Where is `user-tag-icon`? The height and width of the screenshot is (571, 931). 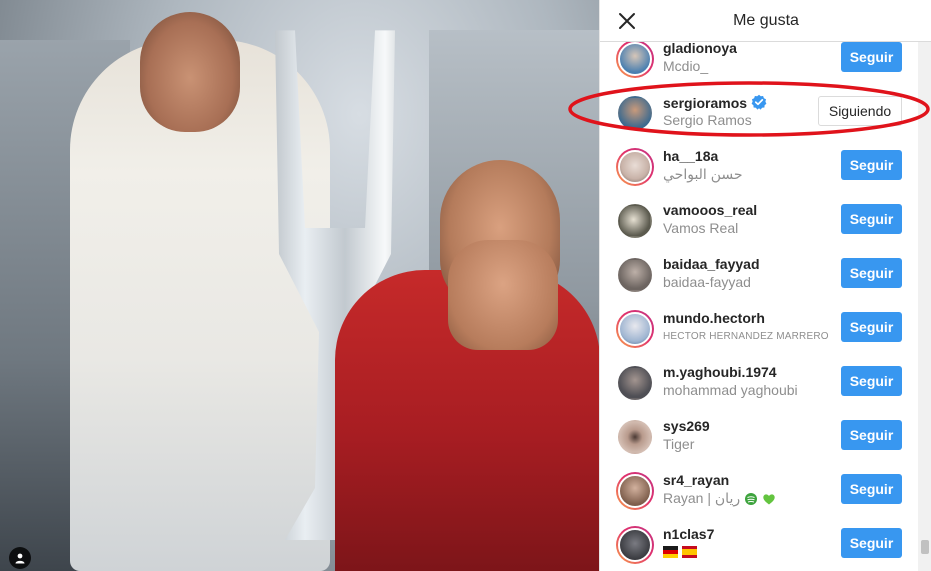
user-tag-icon is located at coordinates (20, 558).